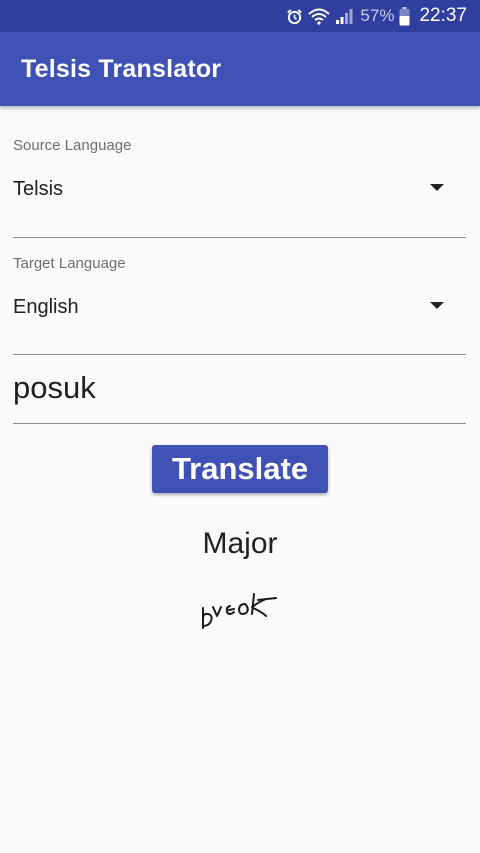 The image size is (480, 853). I want to click on battery-icon, so click(404, 16).